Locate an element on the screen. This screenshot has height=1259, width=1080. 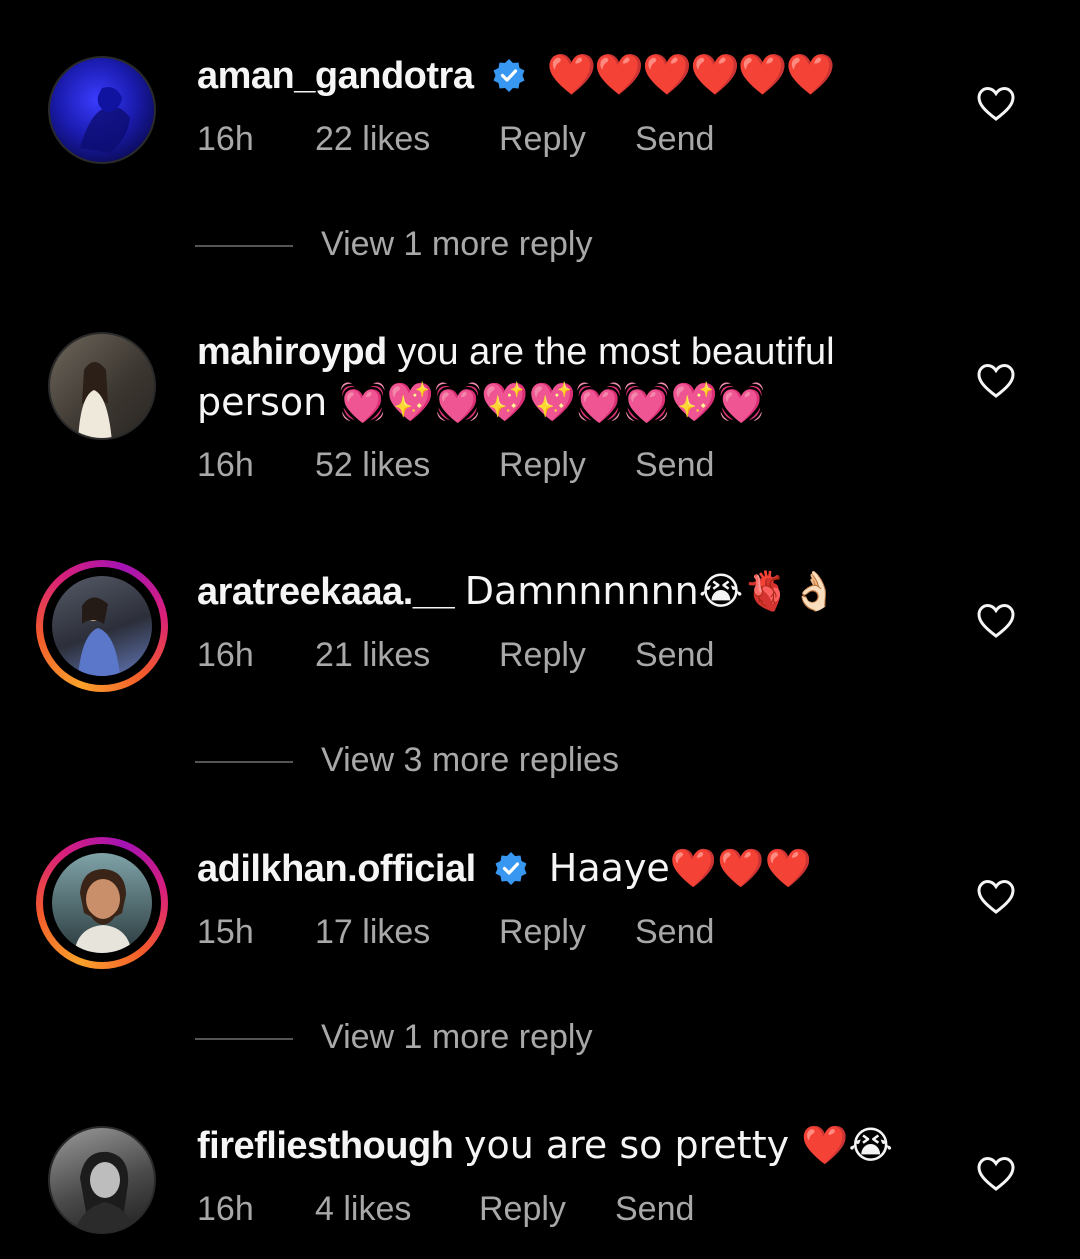
comment-text-continued: person 💓💖💓💖💖💓💓💖💓 is located at coordinates (481, 402).